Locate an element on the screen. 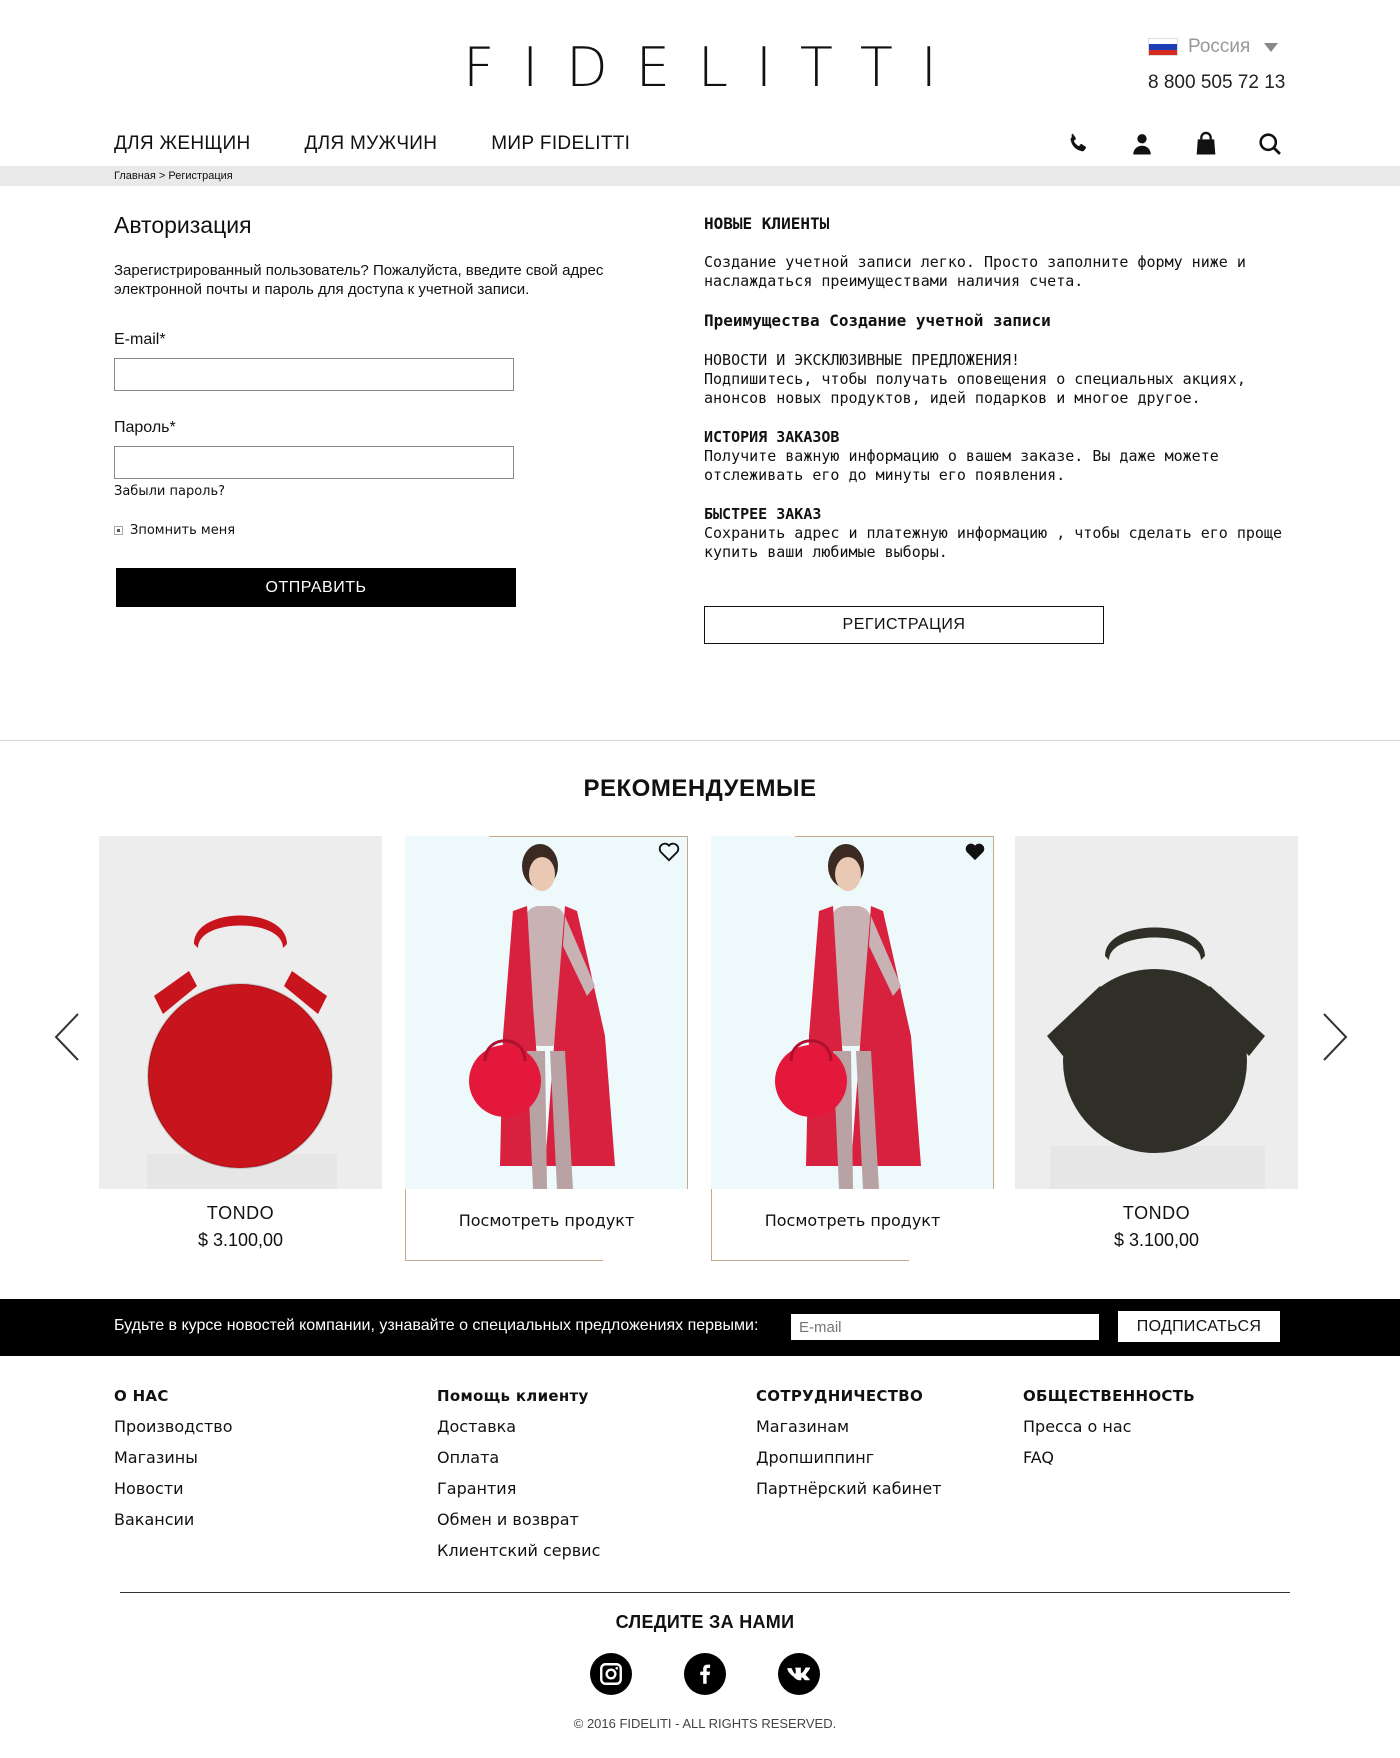 The image size is (1400, 1758). footer-link: Магазины is located at coordinates (173, 1457).